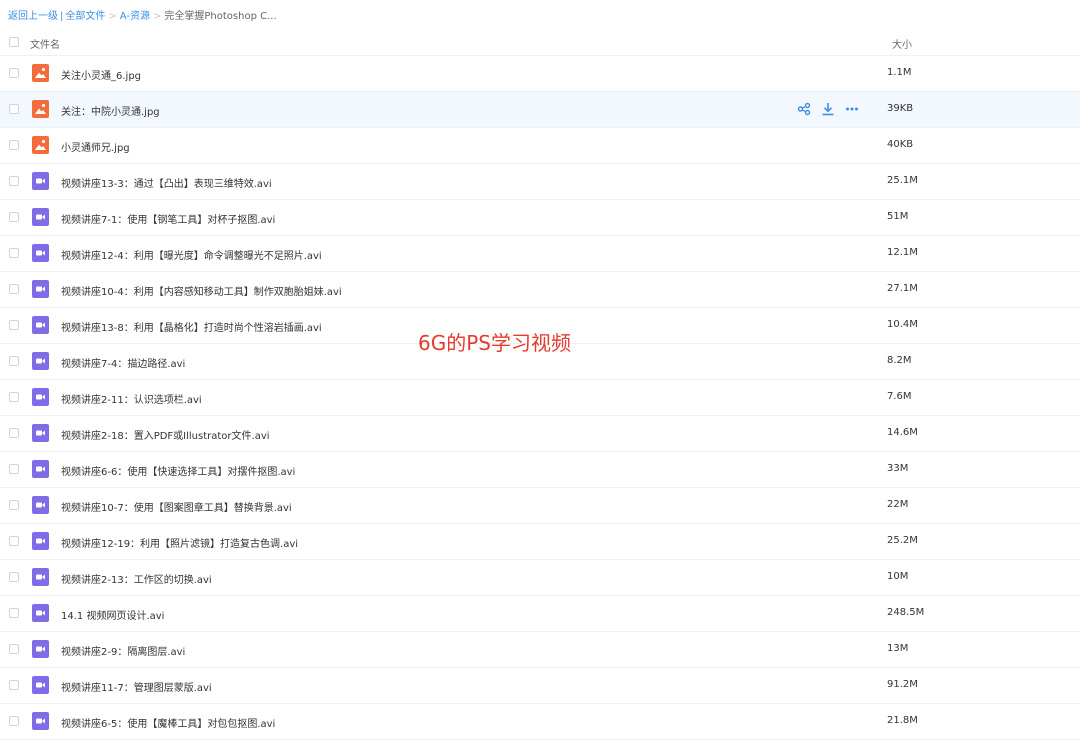 The width and height of the screenshot is (1080, 740). I want to click on file-row: 视频讲座13-3：通过【凸出】表现三维特效.avi 25.1M, so click(540, 182).